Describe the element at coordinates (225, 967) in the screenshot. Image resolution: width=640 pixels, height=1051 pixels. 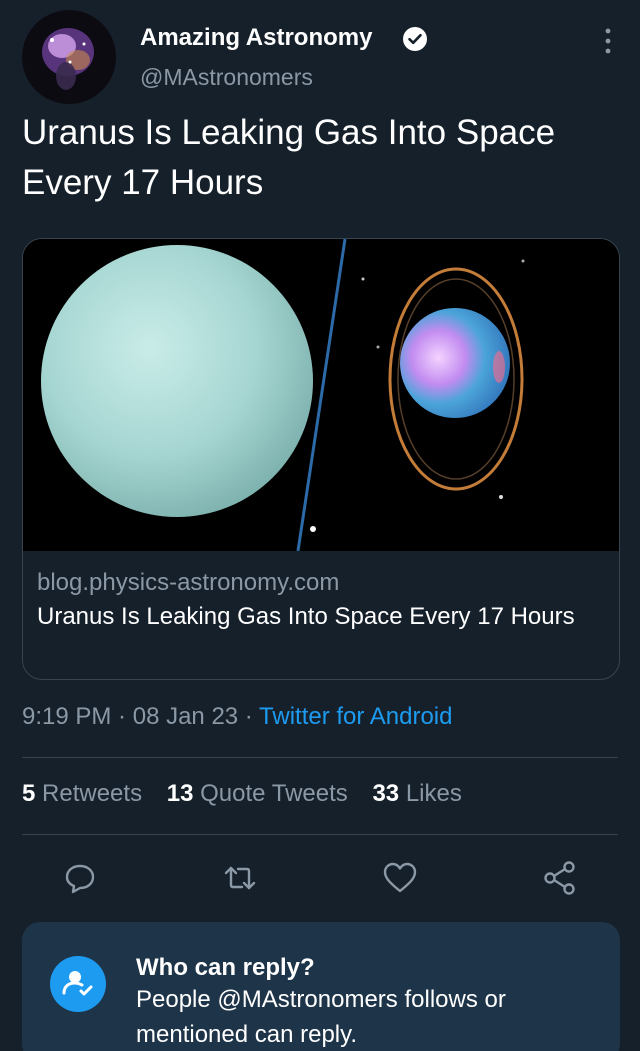
I see `reply-settings-title: Who can reply?` at that location.